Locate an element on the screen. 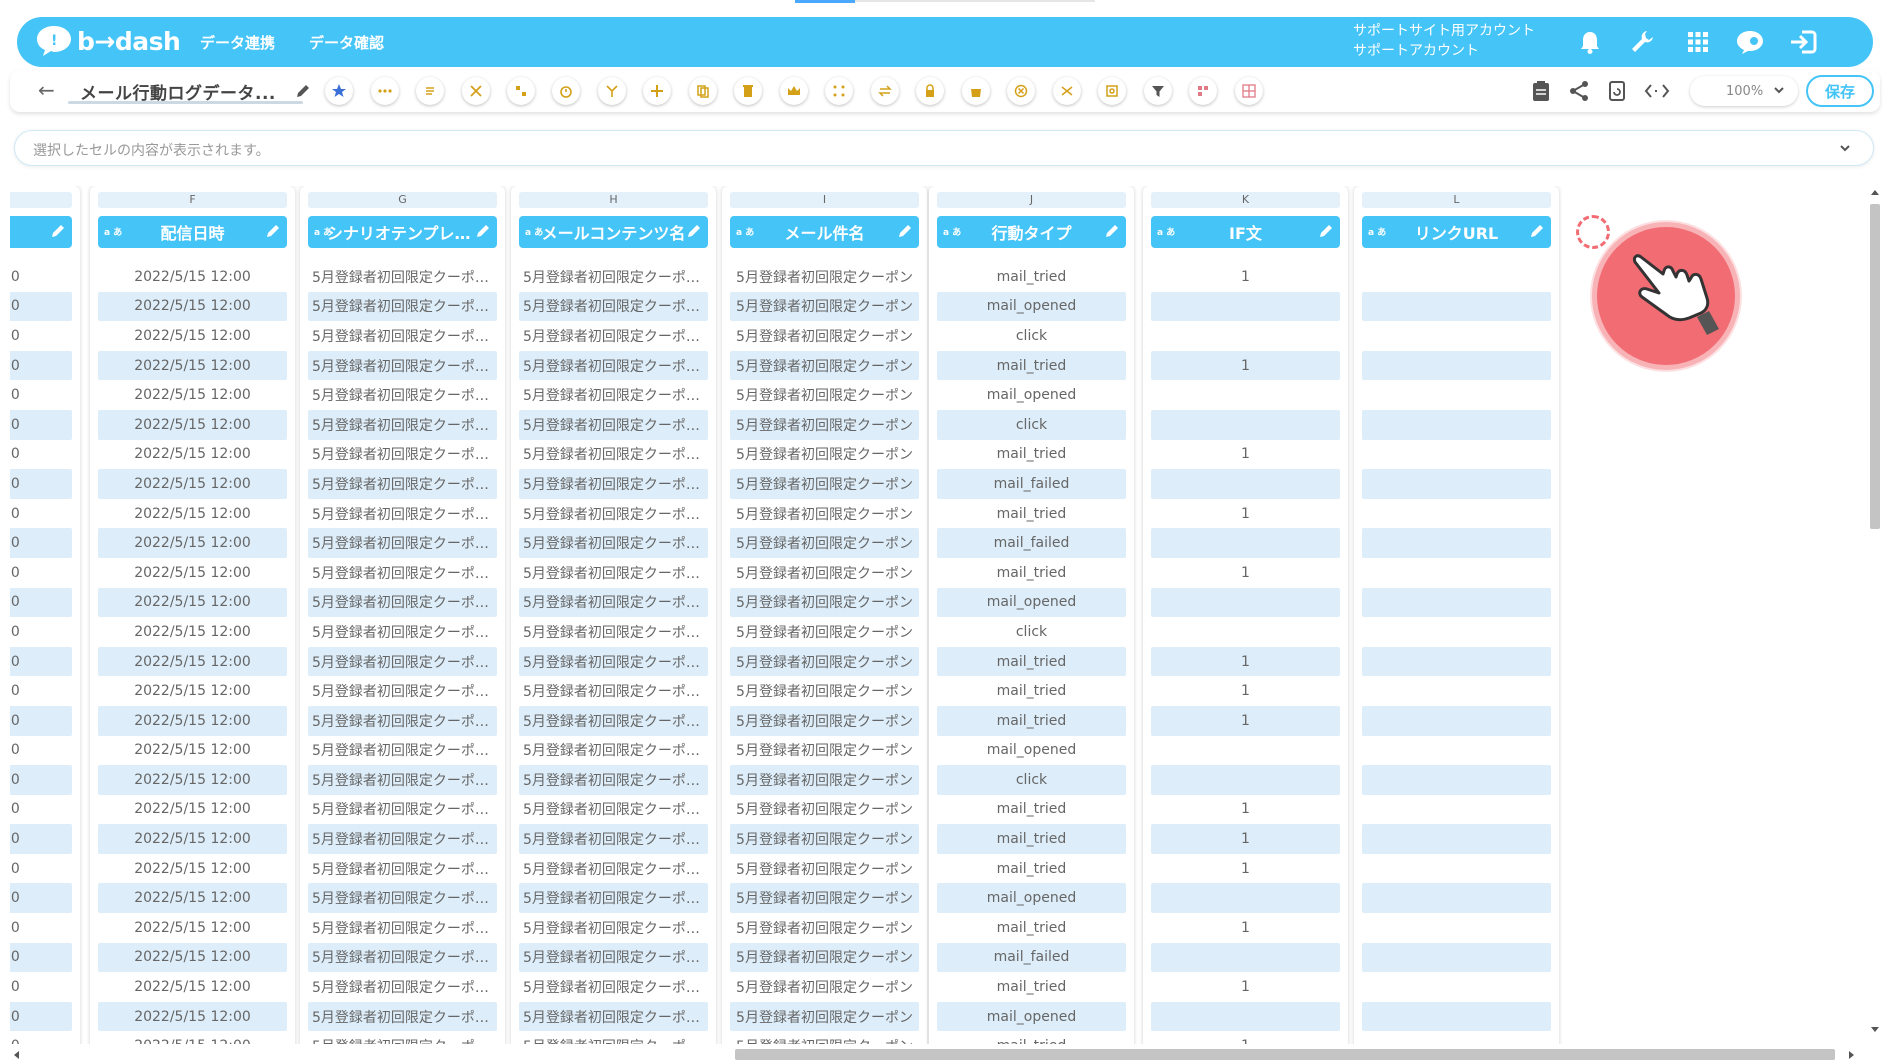  sort-icon is located at coordinates (1203, 91).